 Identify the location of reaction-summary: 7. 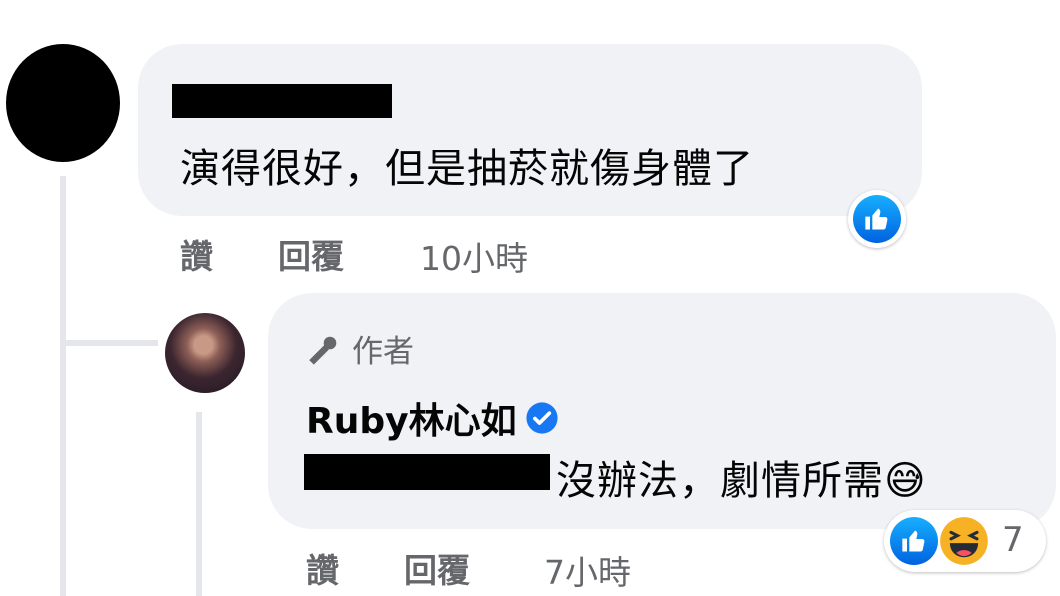
(965, 541).